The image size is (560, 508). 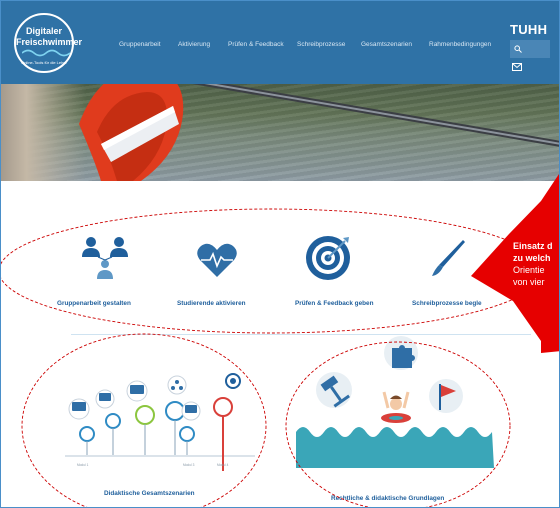 I want to click on search-icon, so click(x=518, y=49).